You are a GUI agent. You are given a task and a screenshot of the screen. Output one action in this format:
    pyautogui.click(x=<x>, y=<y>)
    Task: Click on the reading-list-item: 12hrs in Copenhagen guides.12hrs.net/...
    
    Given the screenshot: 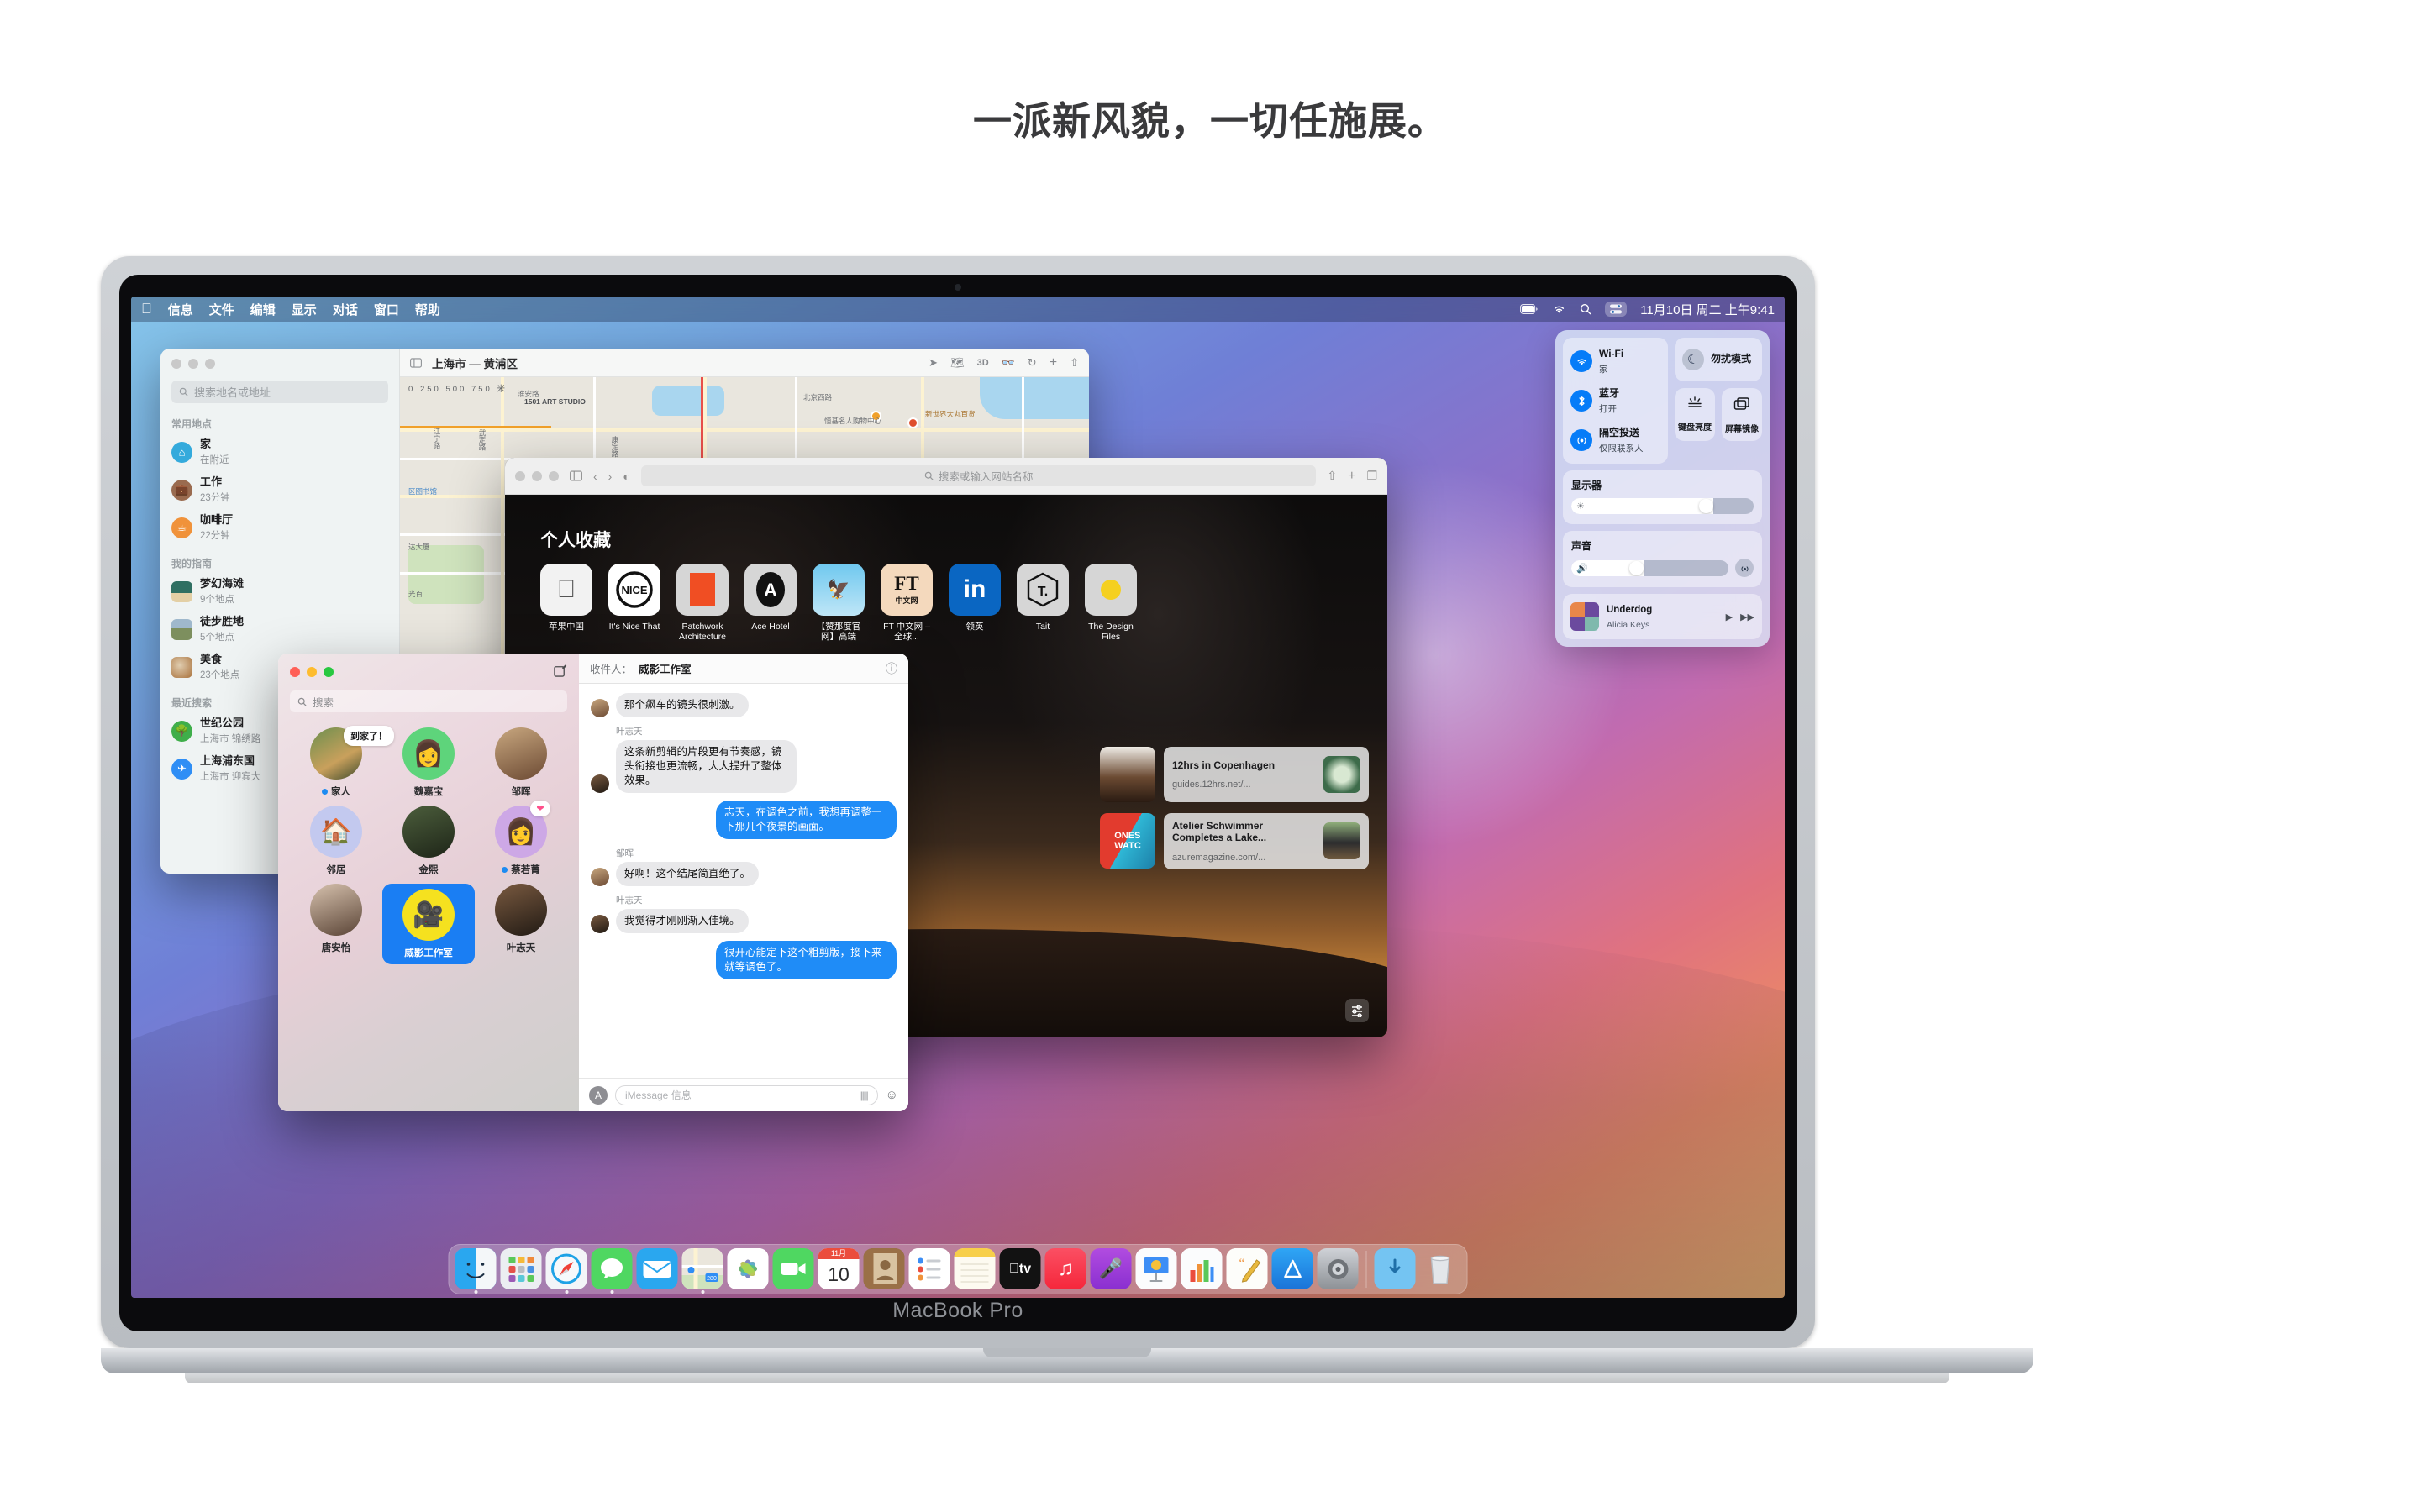 What is the action you would take?
    pyautogui.click(x=1266, y=774)
    